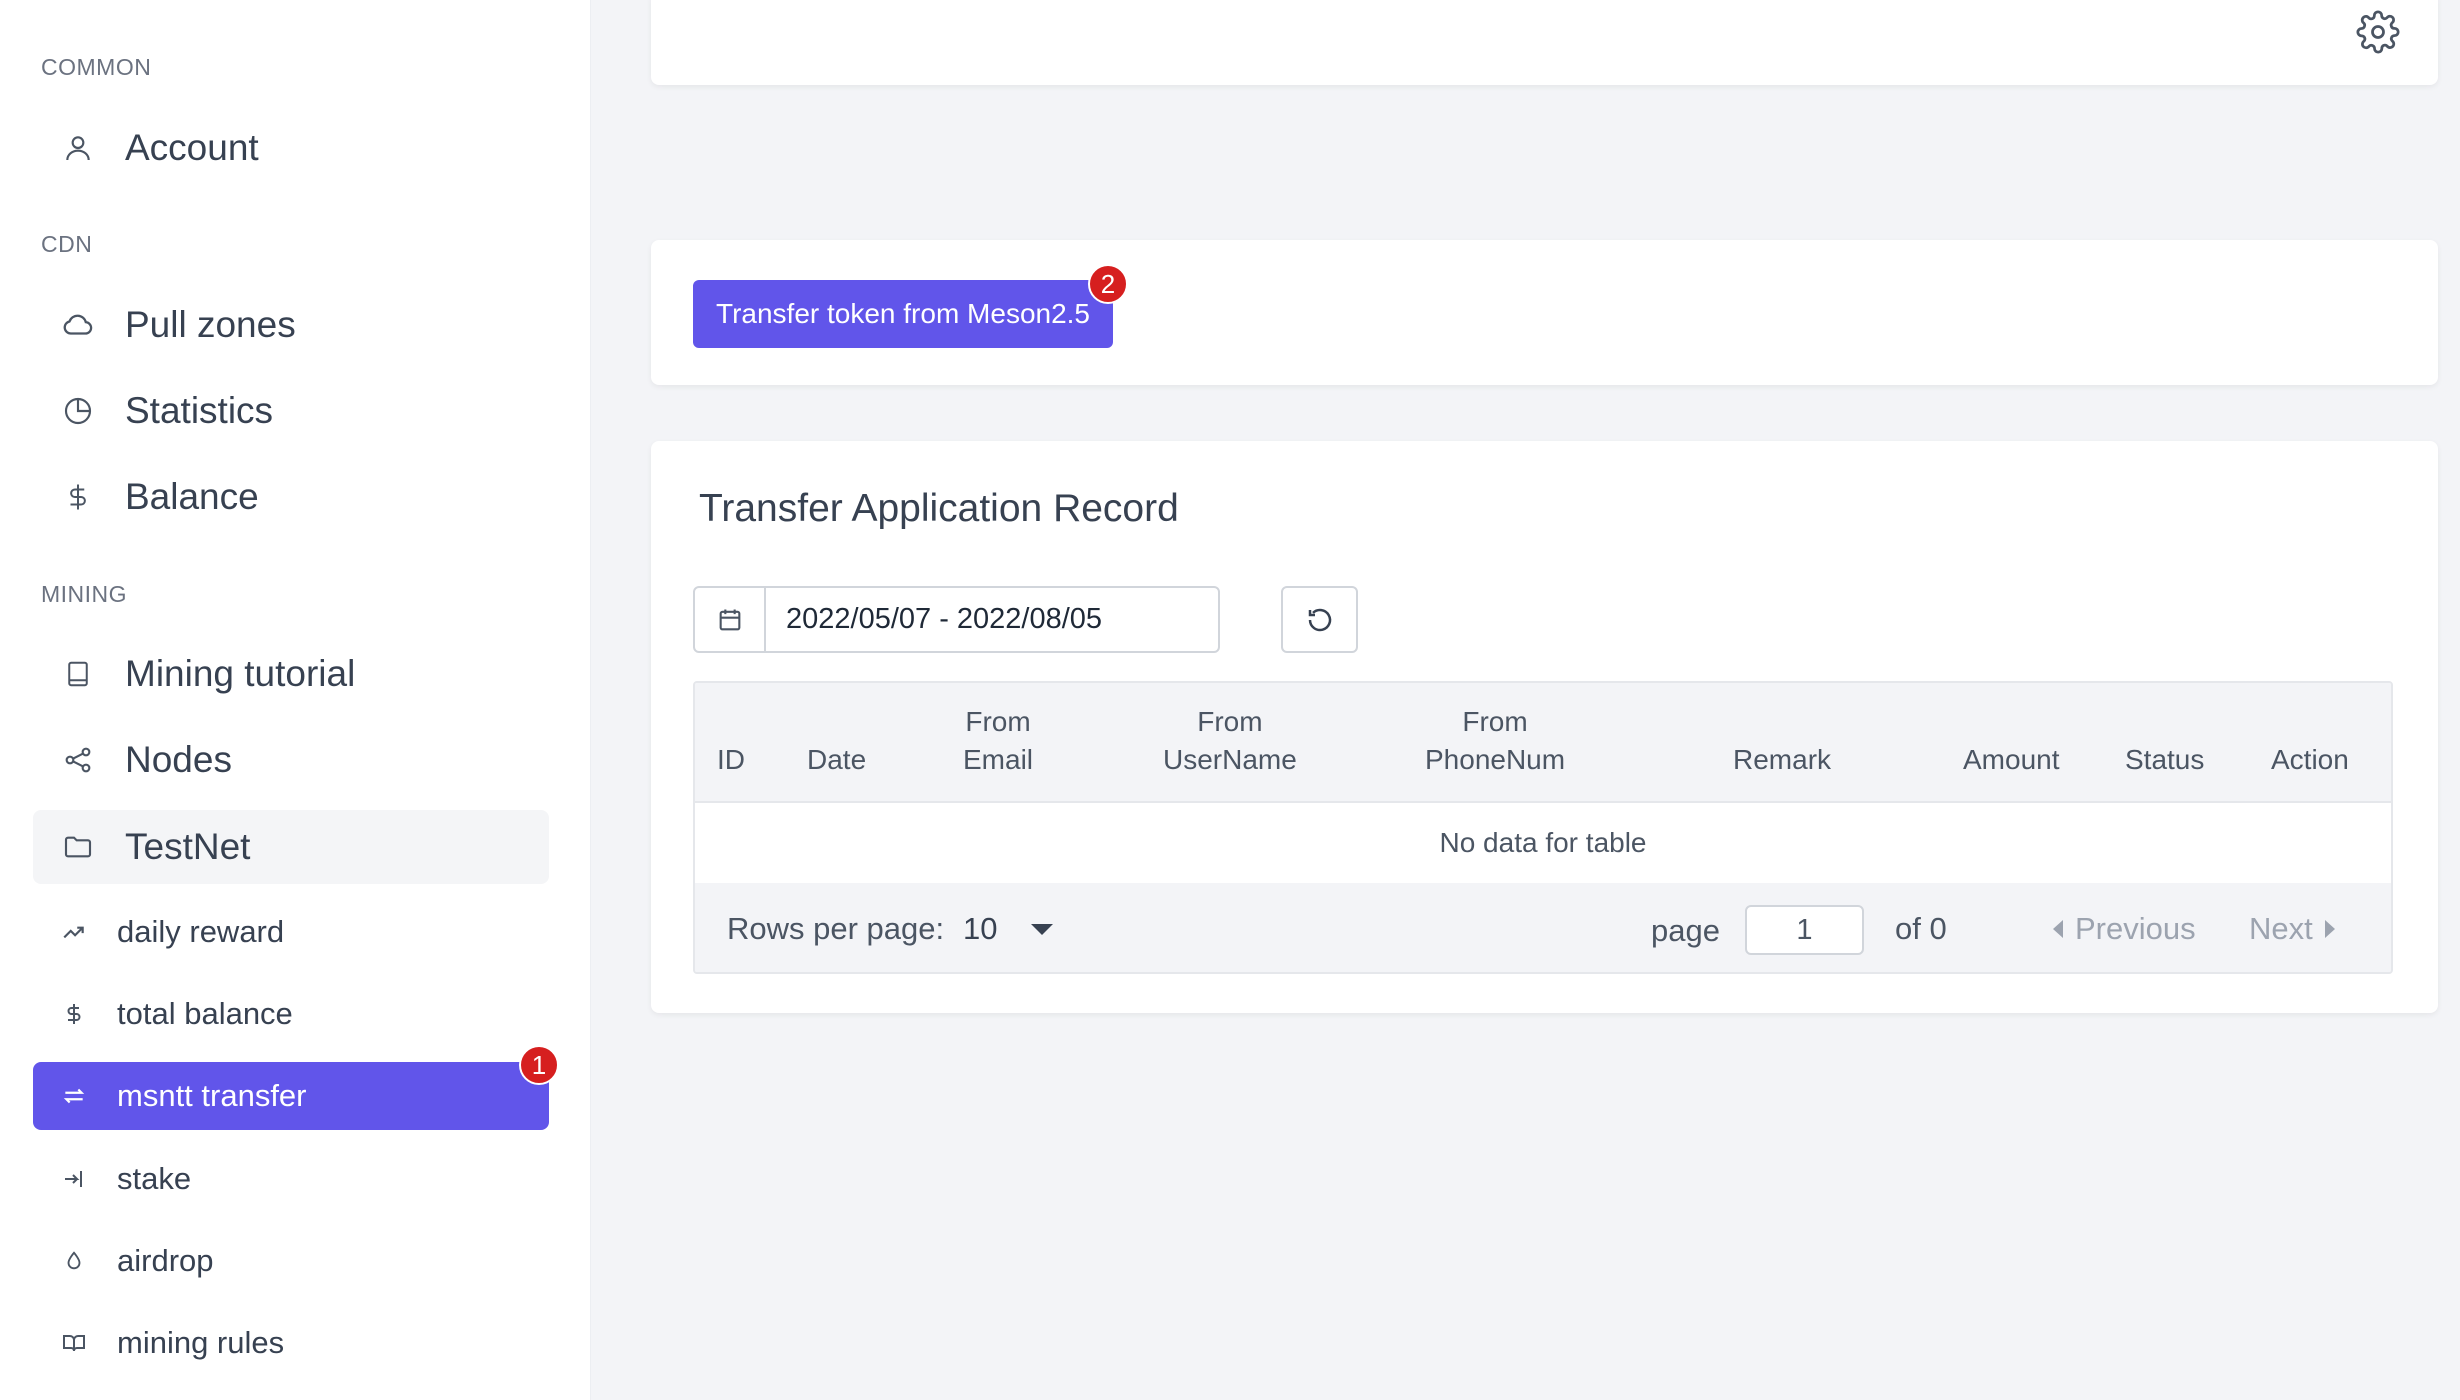  What do you see at coordinates (992, 619) in the screenshot?
I see `date-range-input` at bounding box center [992, 619].